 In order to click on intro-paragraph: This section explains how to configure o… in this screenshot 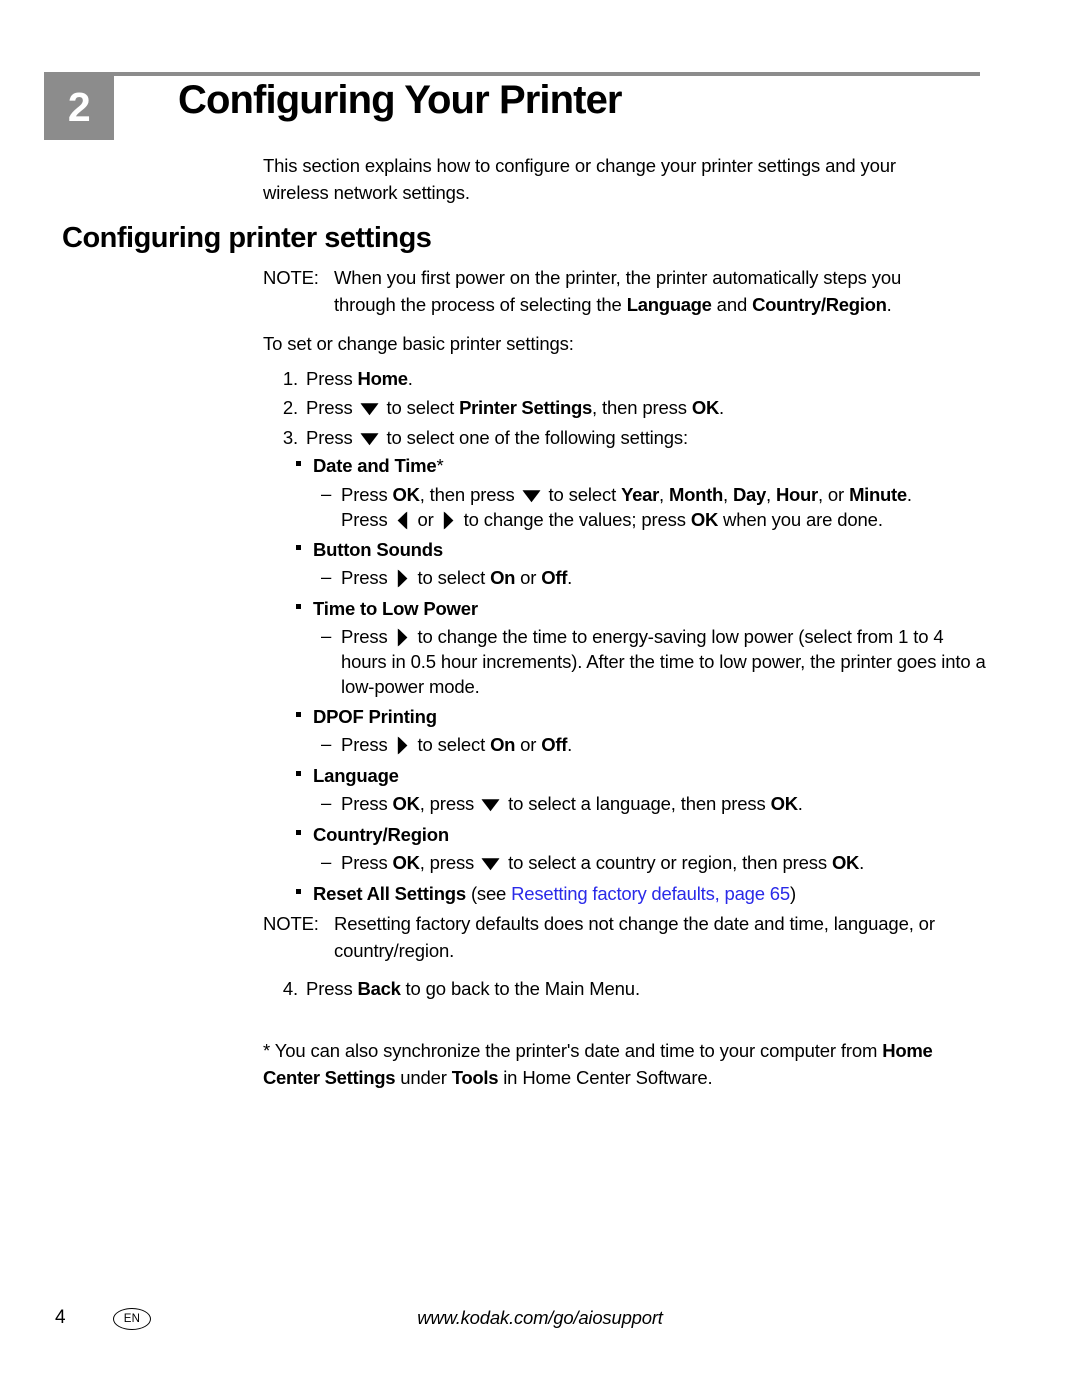, I will do `click(579, 179)`.